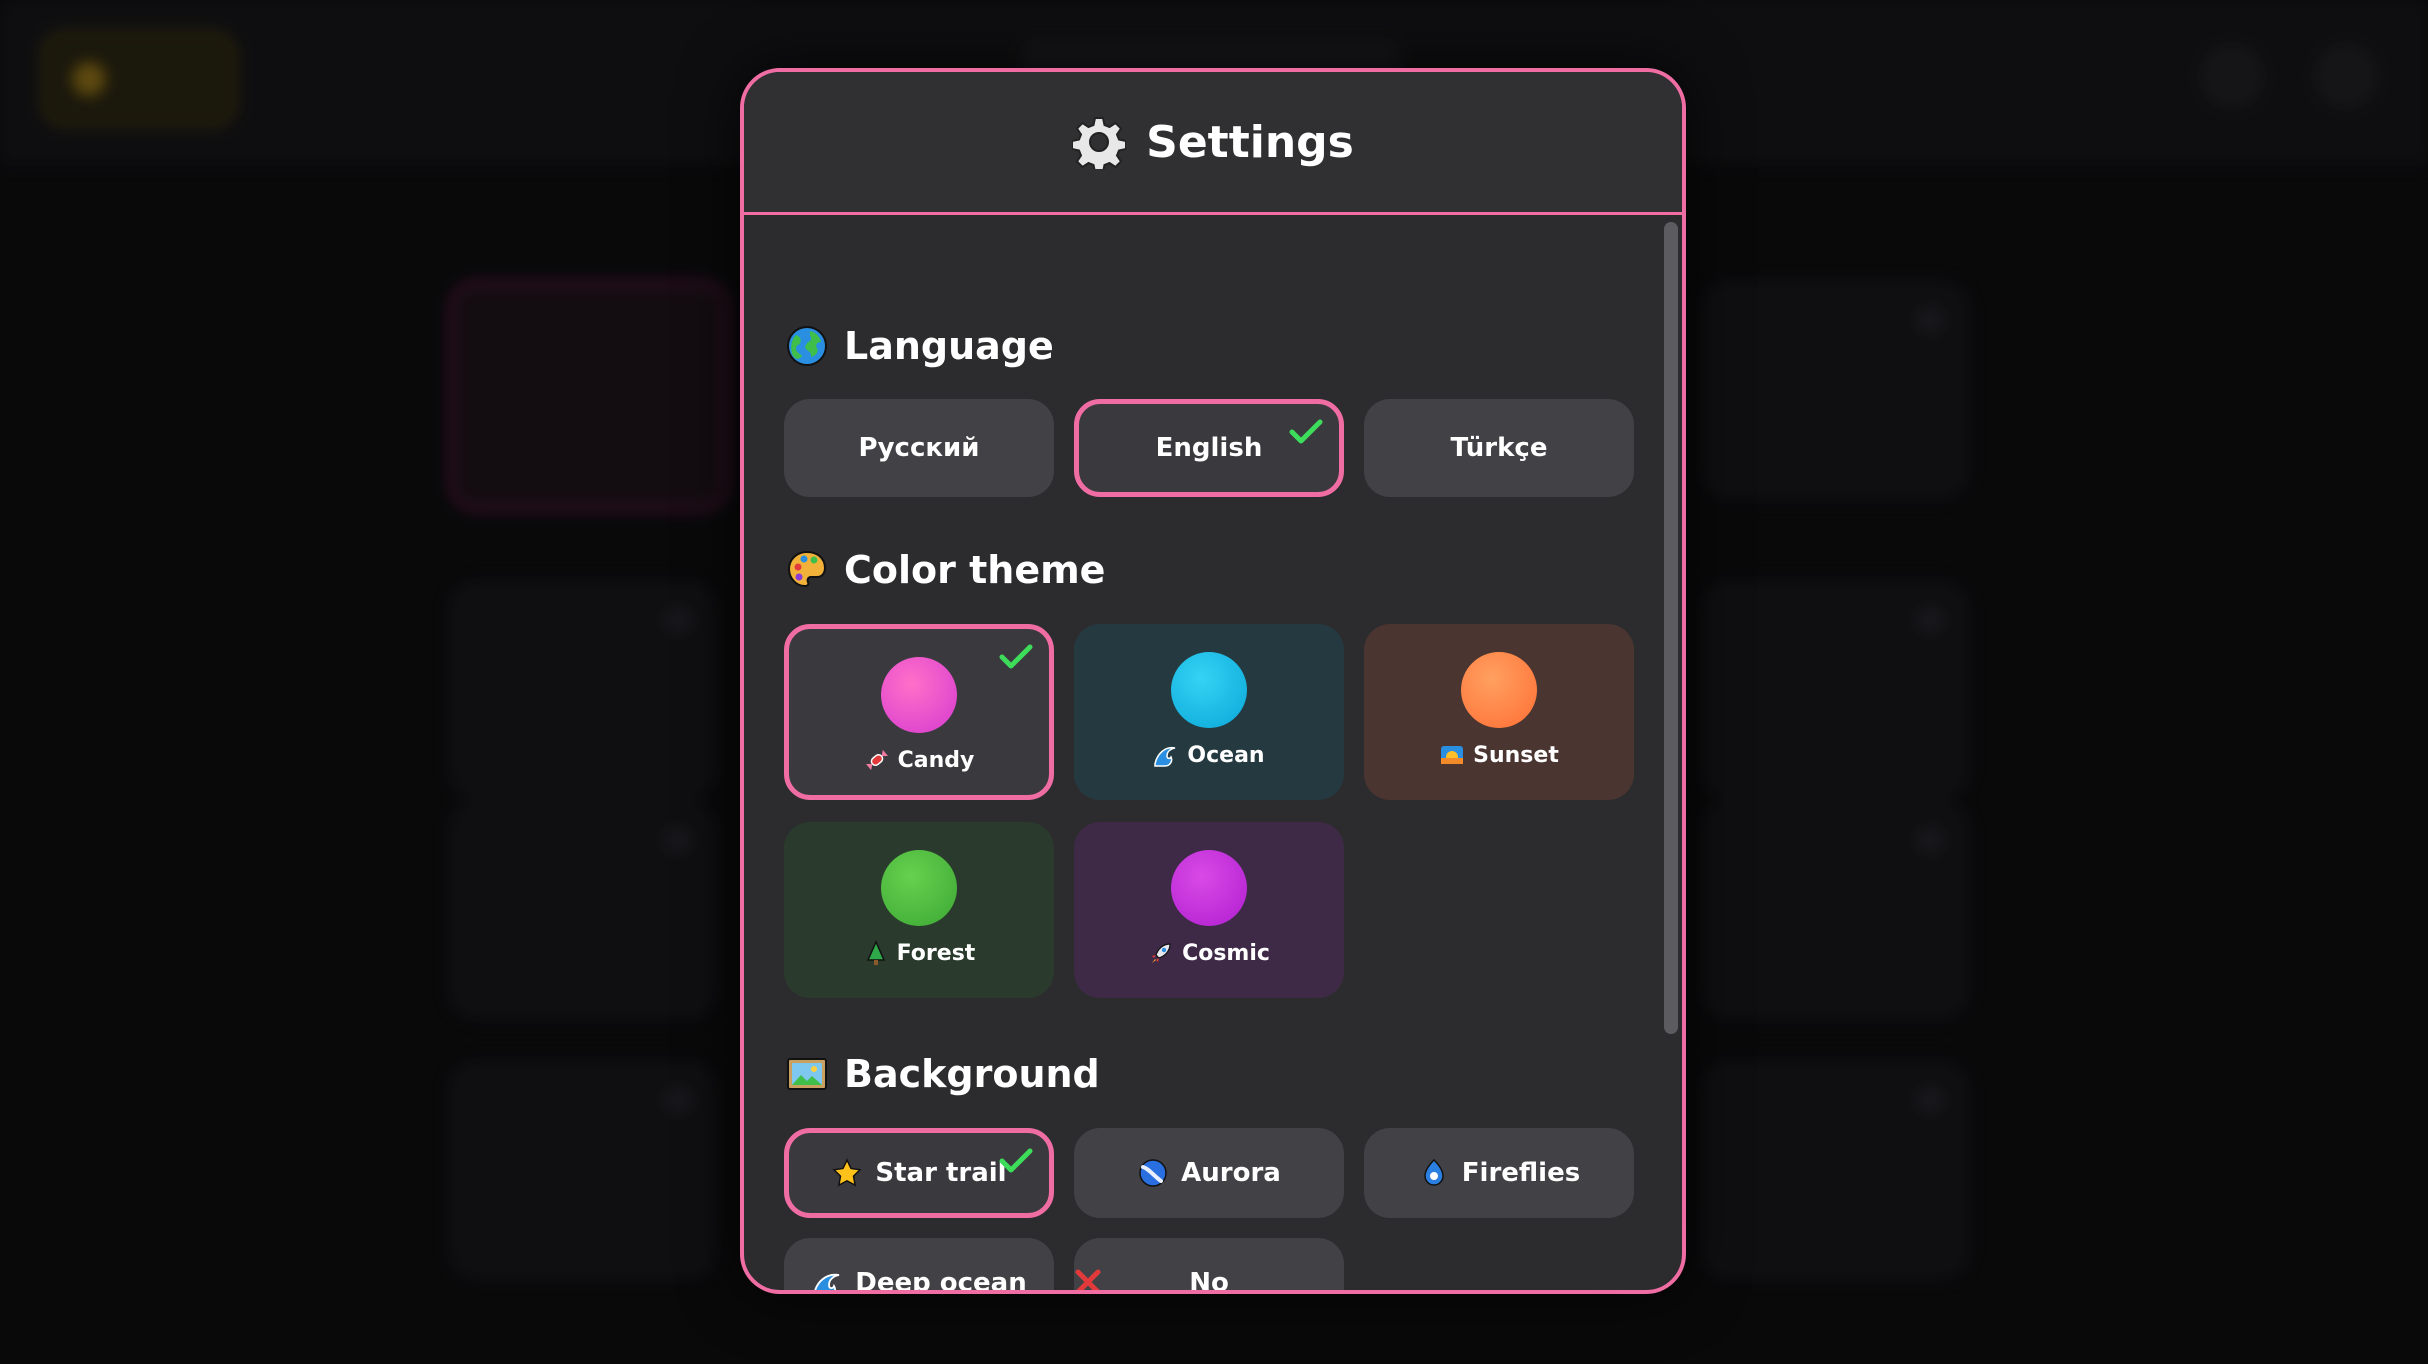 This screenshot has height=1364, width=2428. I want to click on candy-icon, so click(877, 760).